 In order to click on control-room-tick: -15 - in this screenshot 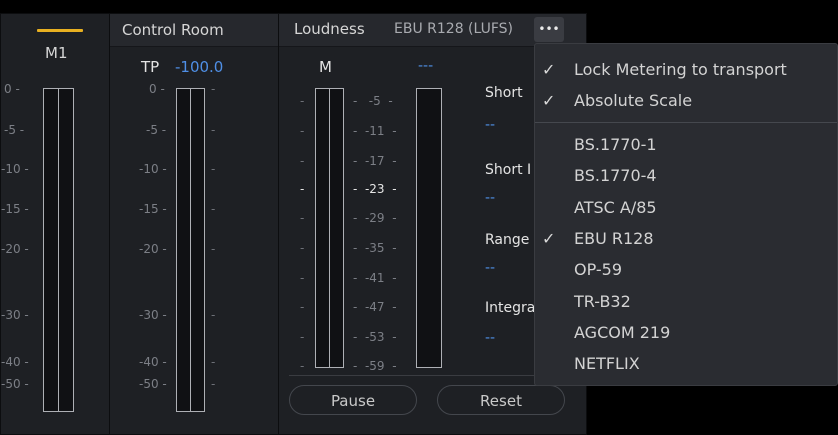, I will do `click(153, 209)`.